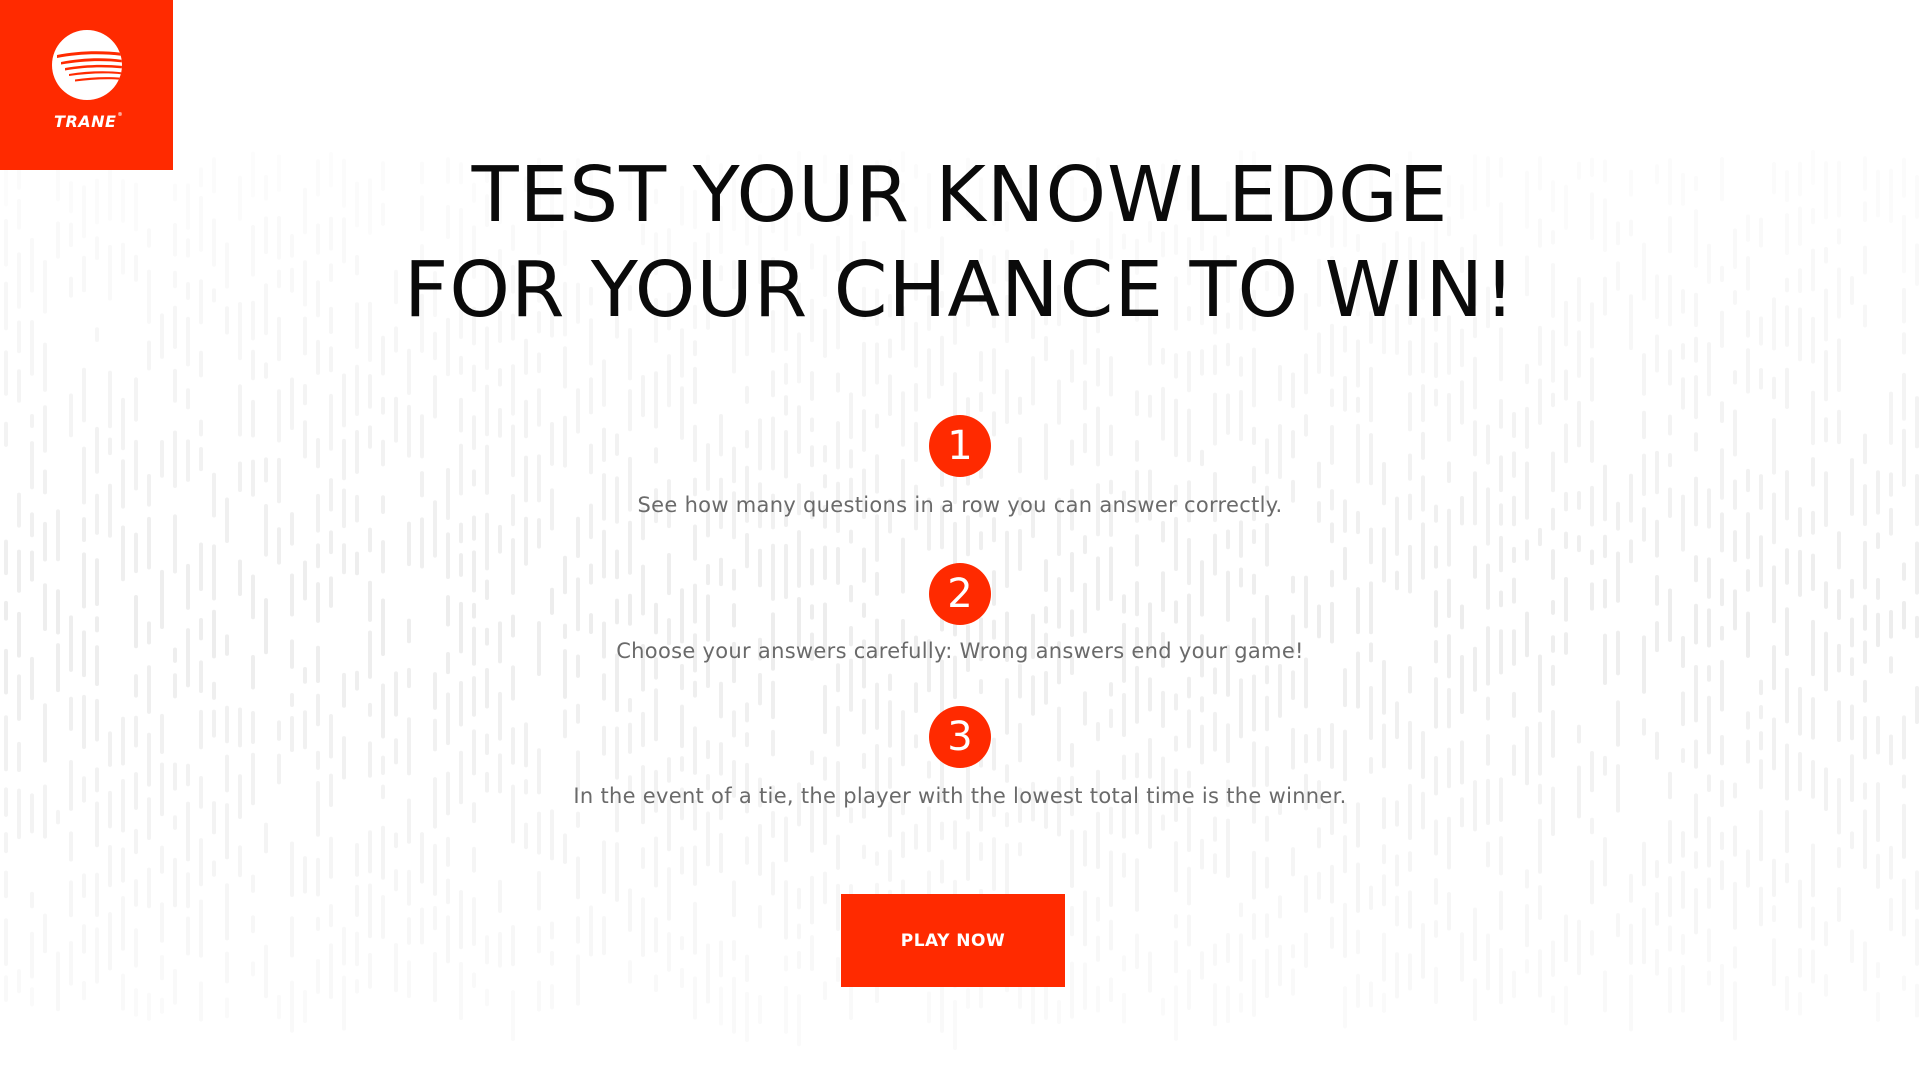  I want to click on play-now-button: PLAY NOW, so click(953, 940).